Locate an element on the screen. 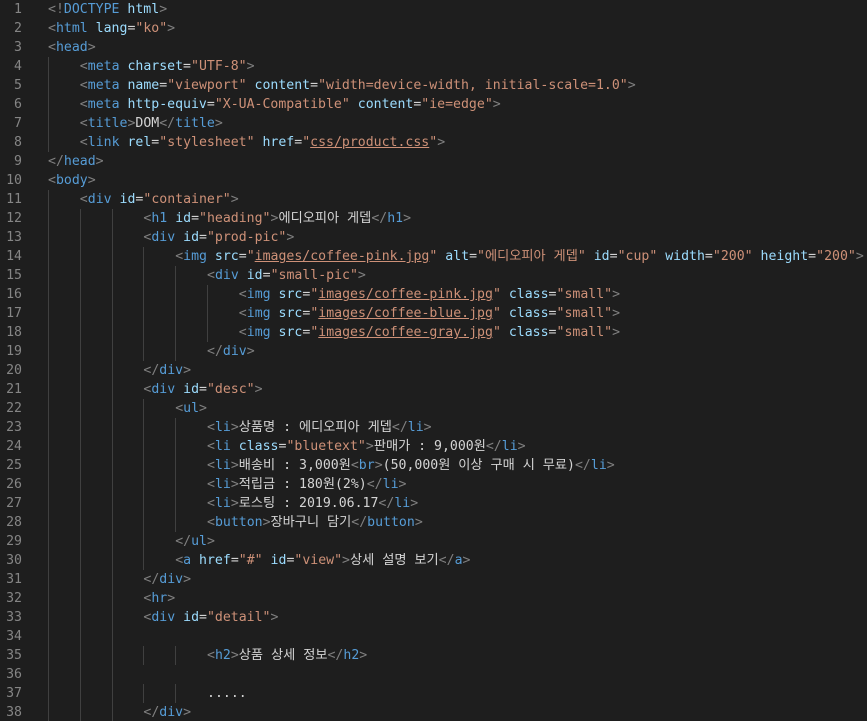 This screenshot has height=721, width=867. code-line: <h1 id="heading">에디오피아 게뎁</h1> is located at coordinates (277, 218).